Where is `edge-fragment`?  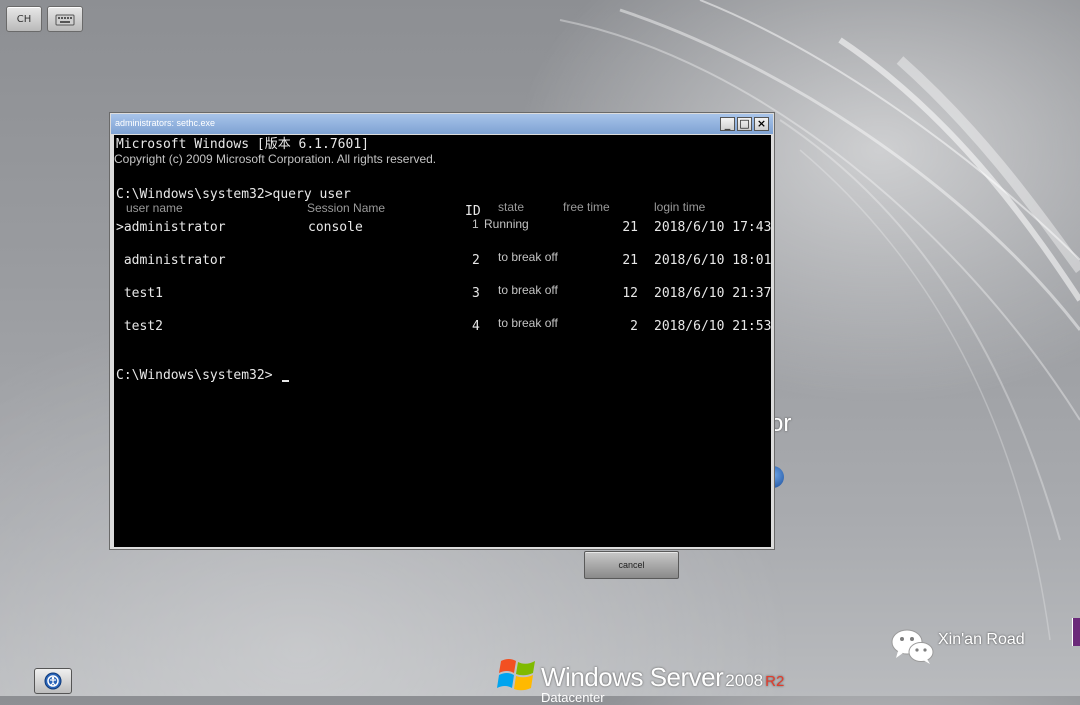 edge-fragment is located at coordinates (1076, 632).